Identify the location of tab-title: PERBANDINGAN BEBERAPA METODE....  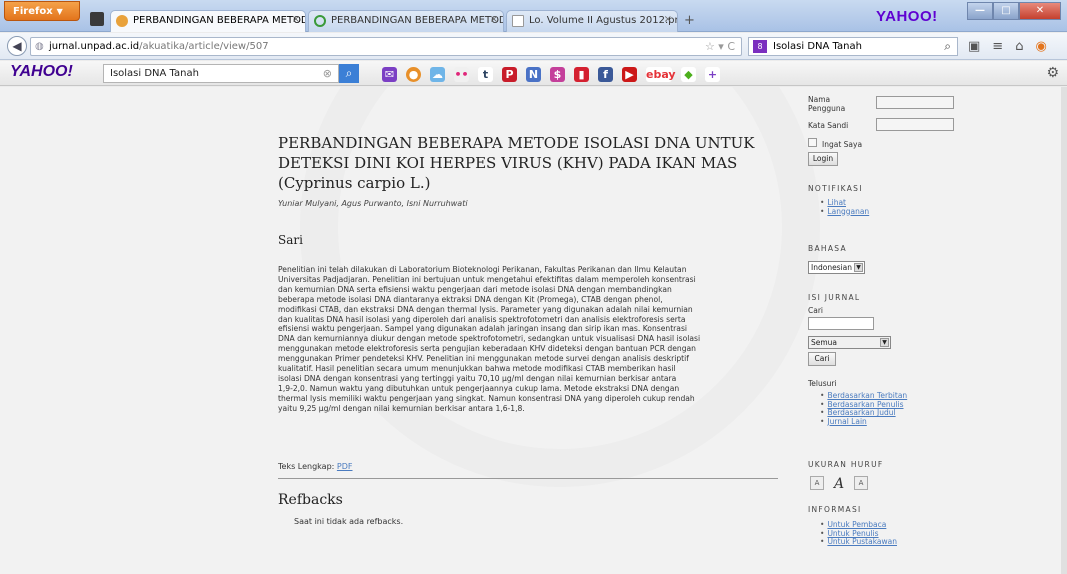
(219, 20).